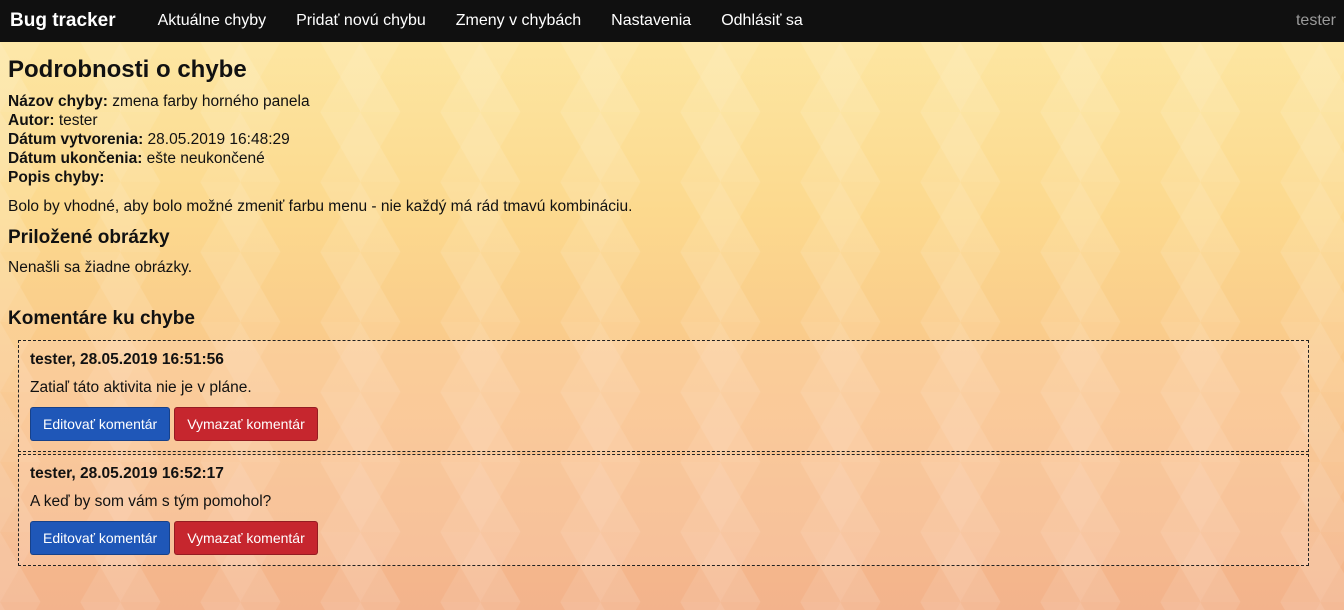  Describe the element at coordinates (762, 21) in the screenshot. I see `nav-logout: Odhlásiť sa` at that location.